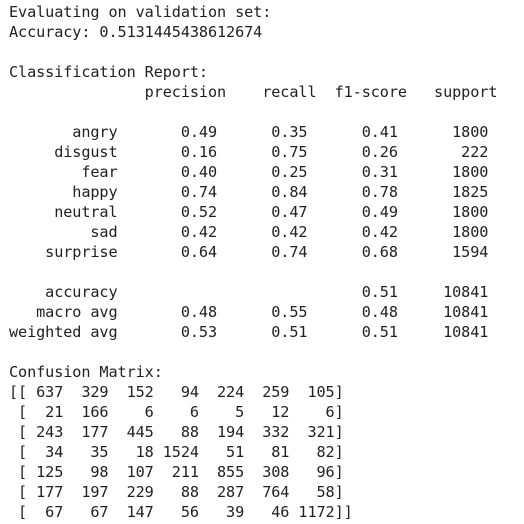  I want to click on matrix-row: [ 21 166 6 6 5 12 6], so click(176, 412).